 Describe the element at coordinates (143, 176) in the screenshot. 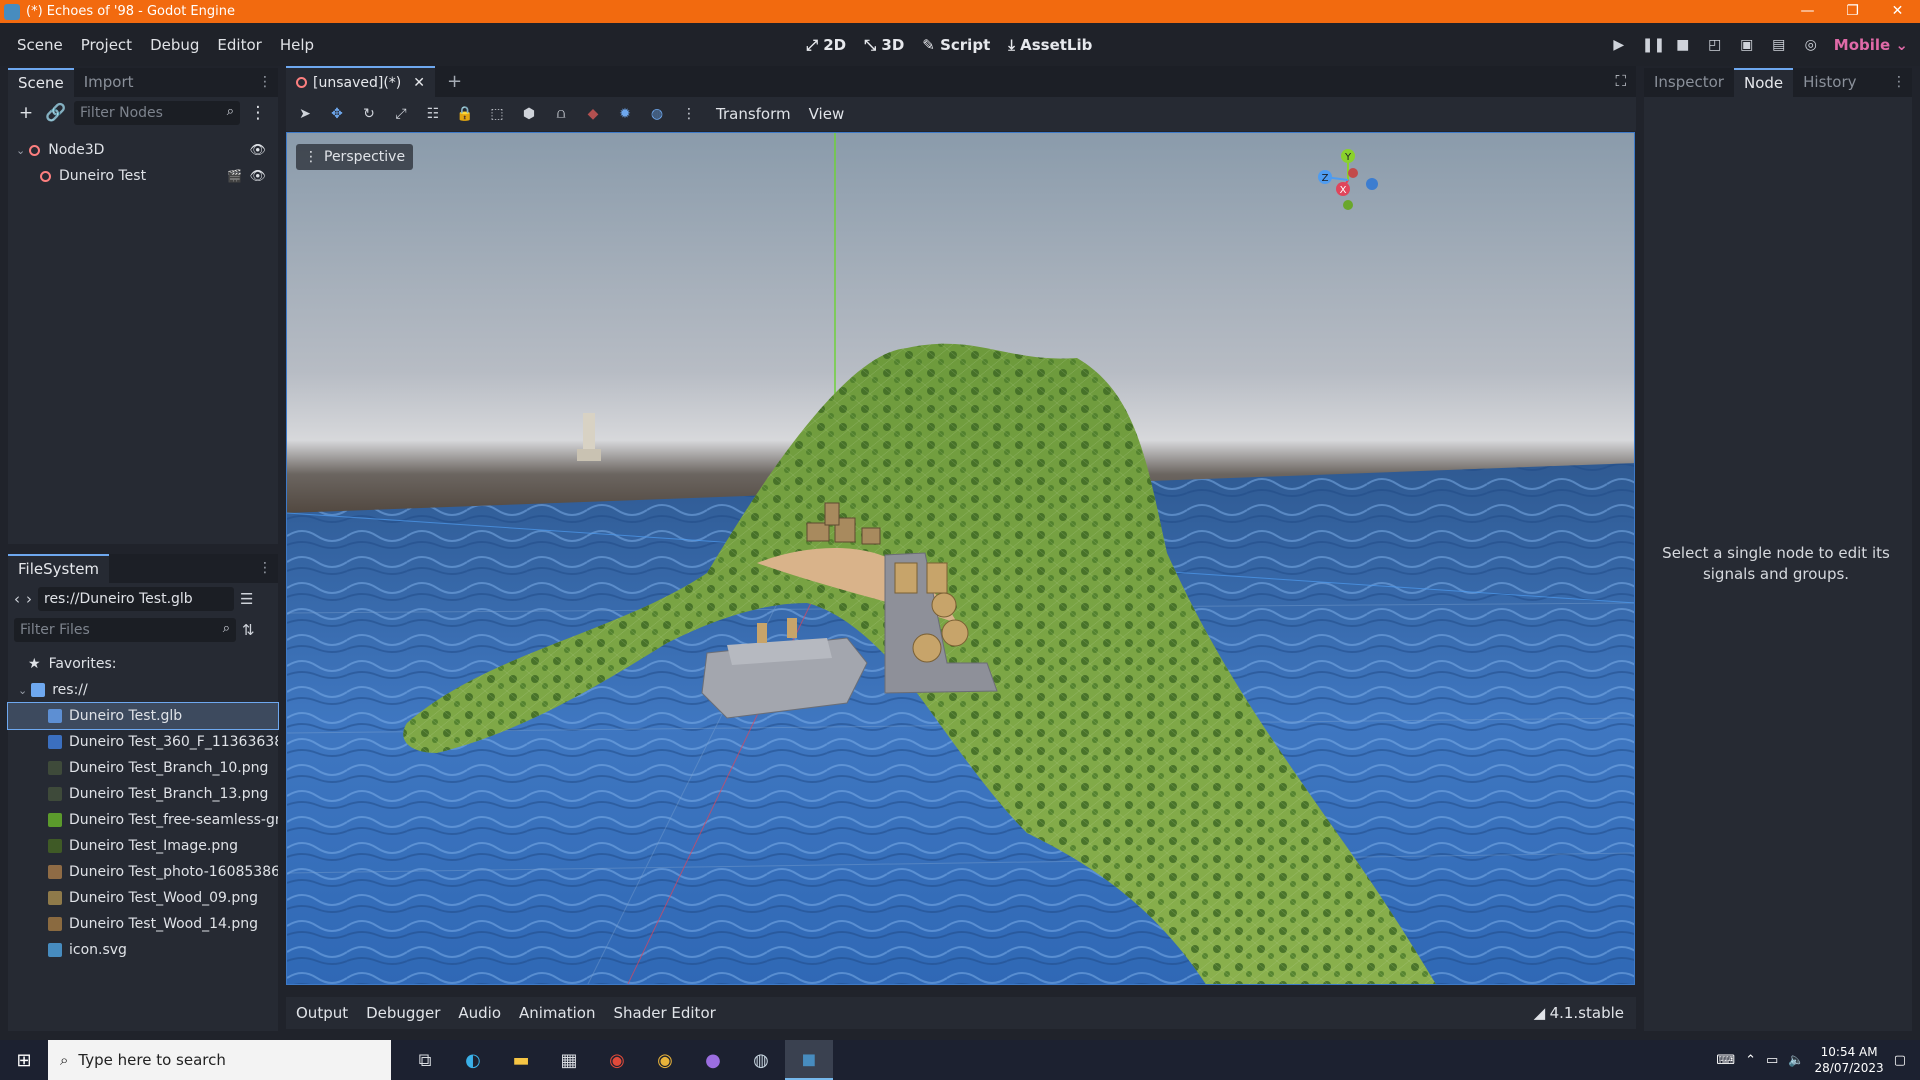

I see `tree-node-duneiro-test: Duneiro Test 🎬 👁` at that location.